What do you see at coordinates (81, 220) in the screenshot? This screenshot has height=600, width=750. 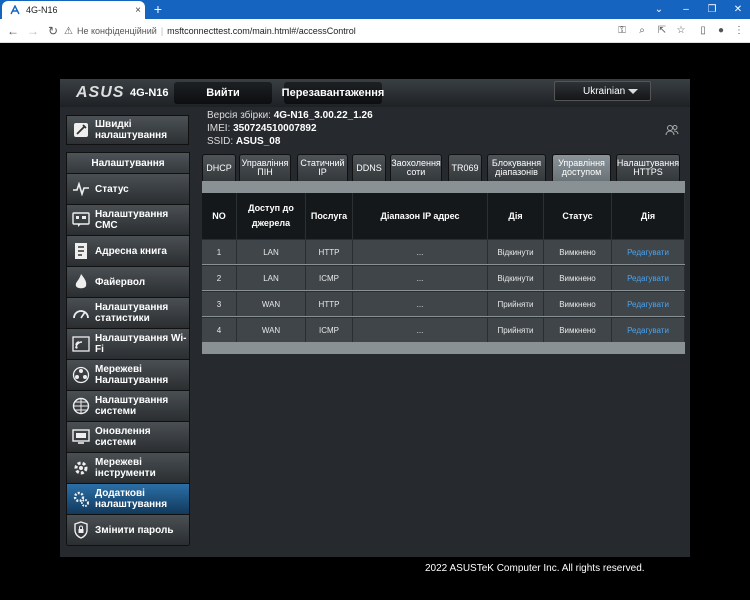 I see `sms-icon` at bounding box center [81, 220].